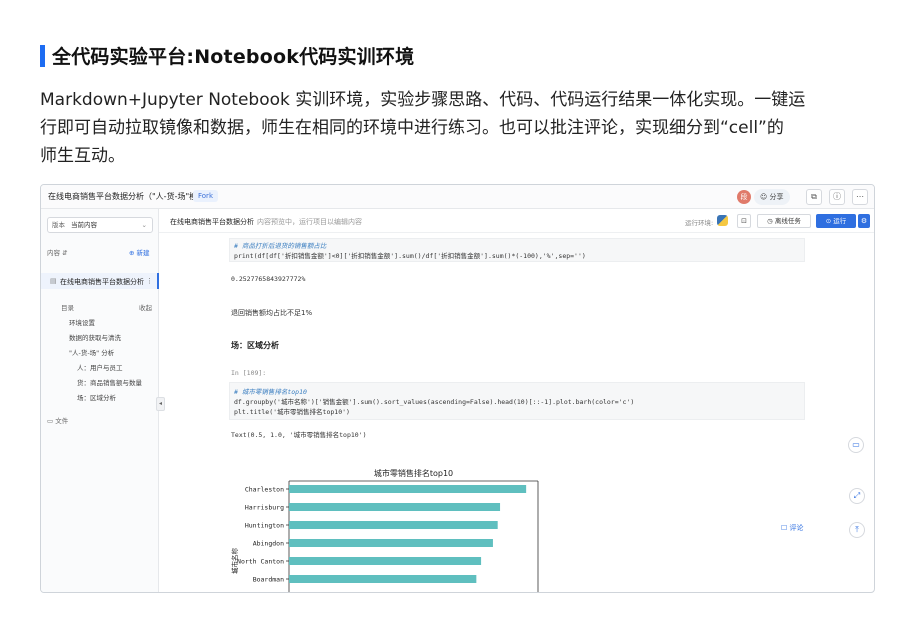 The height and width of the screenshot is (628, 914). What do you see at coordinates (814, 197) in the screenshot?
I see `external-link-icon: ⧉` at bounding box center [814, 197].